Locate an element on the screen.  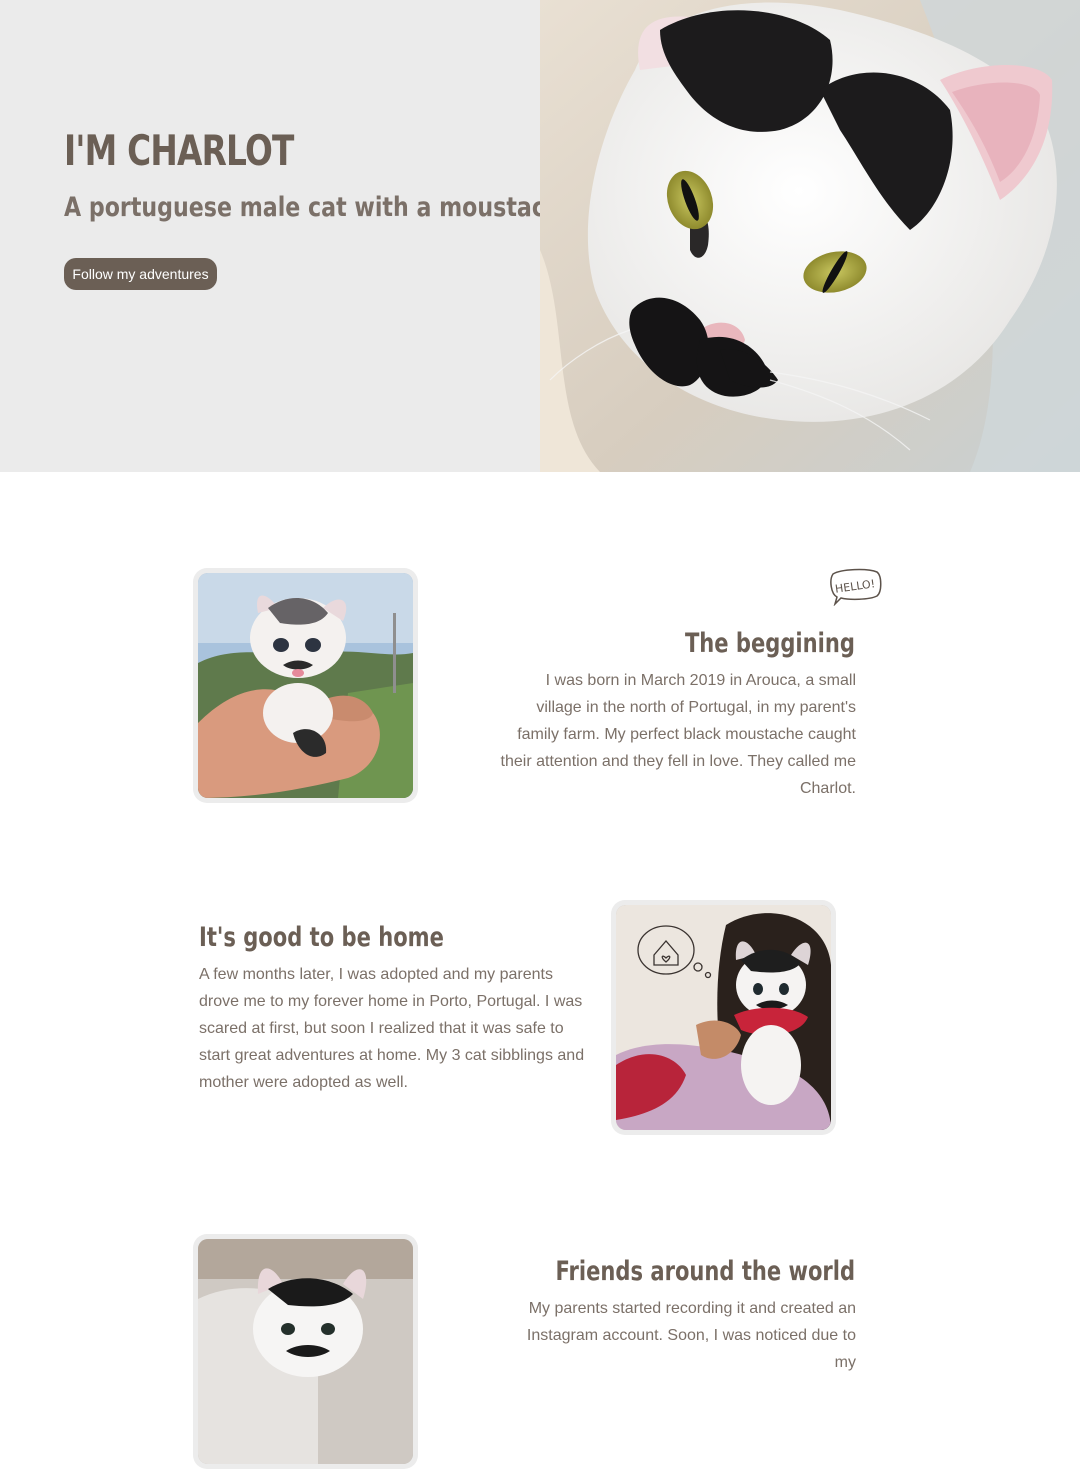
hello-speech-bubble-icon: HELLO! is located at coordinates (856, 587).